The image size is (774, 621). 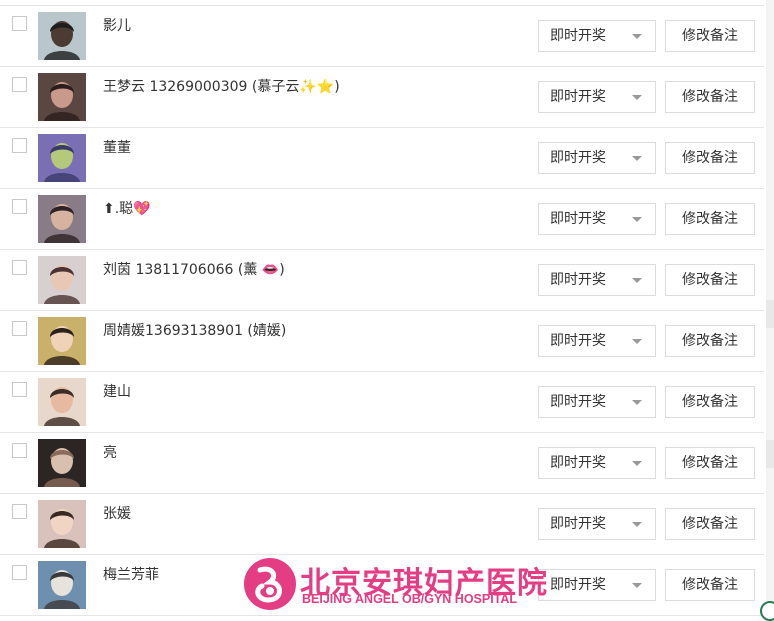 I want to click on contact-name: 建山, so click(x=117, y=392).